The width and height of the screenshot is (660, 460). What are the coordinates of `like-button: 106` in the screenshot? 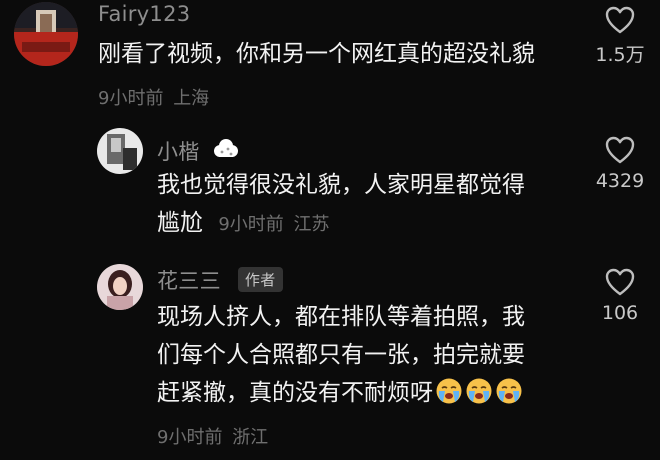 It's located at (620, 296).